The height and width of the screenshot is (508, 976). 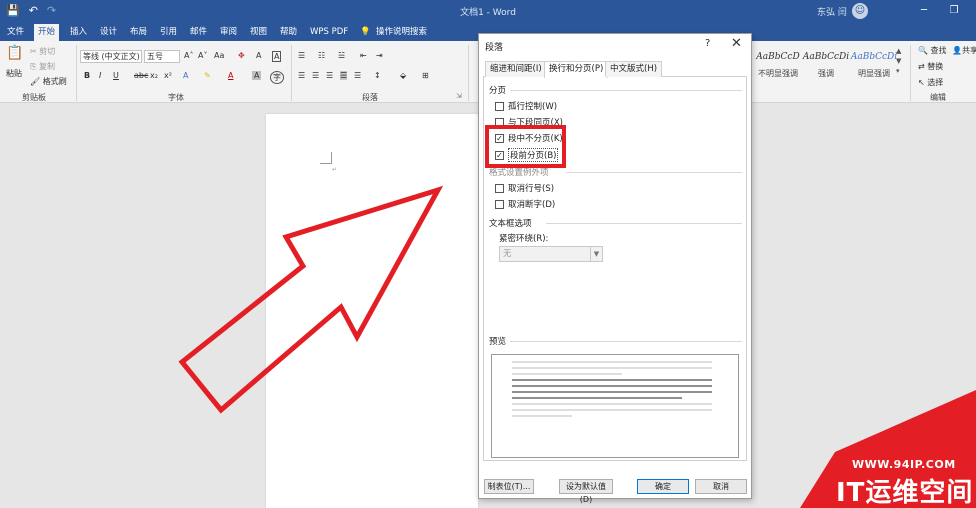 What do you see at coordinates (935, 82) in the screenshot?
I see `select-label: 选择` at bounding box center [935, 82].